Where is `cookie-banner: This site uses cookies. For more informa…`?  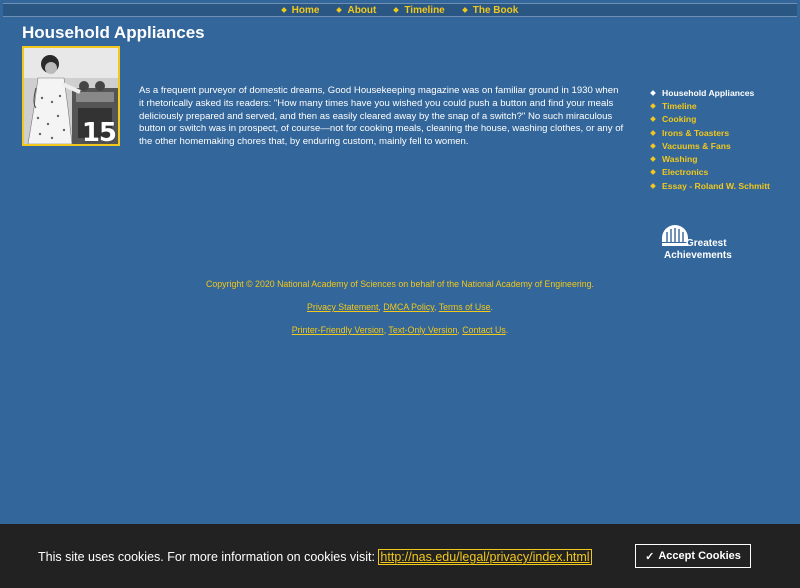
cookie-banner: This site uses cookies. For more informa… is located at coordinates (400, 556).